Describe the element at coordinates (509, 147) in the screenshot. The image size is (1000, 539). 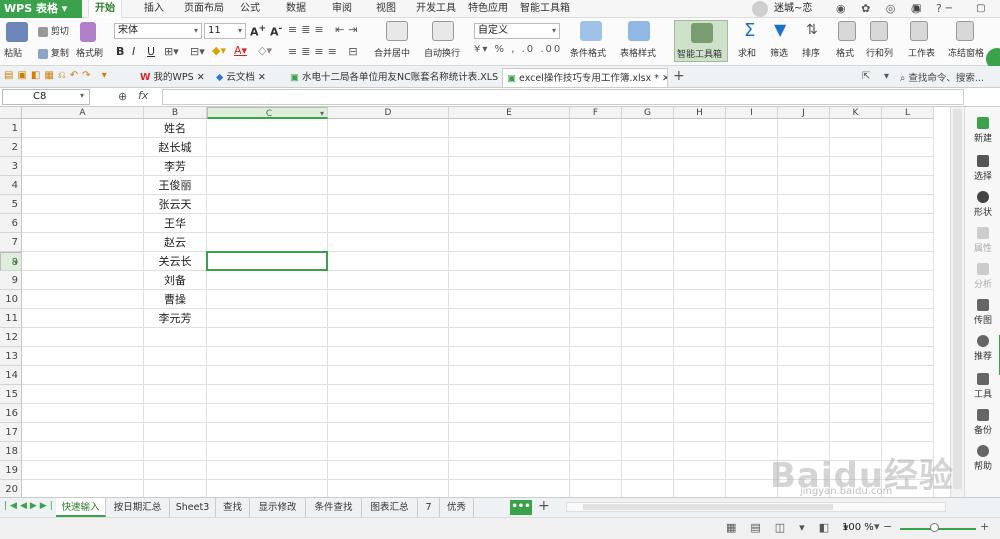
I see `cell-e2` at that location.